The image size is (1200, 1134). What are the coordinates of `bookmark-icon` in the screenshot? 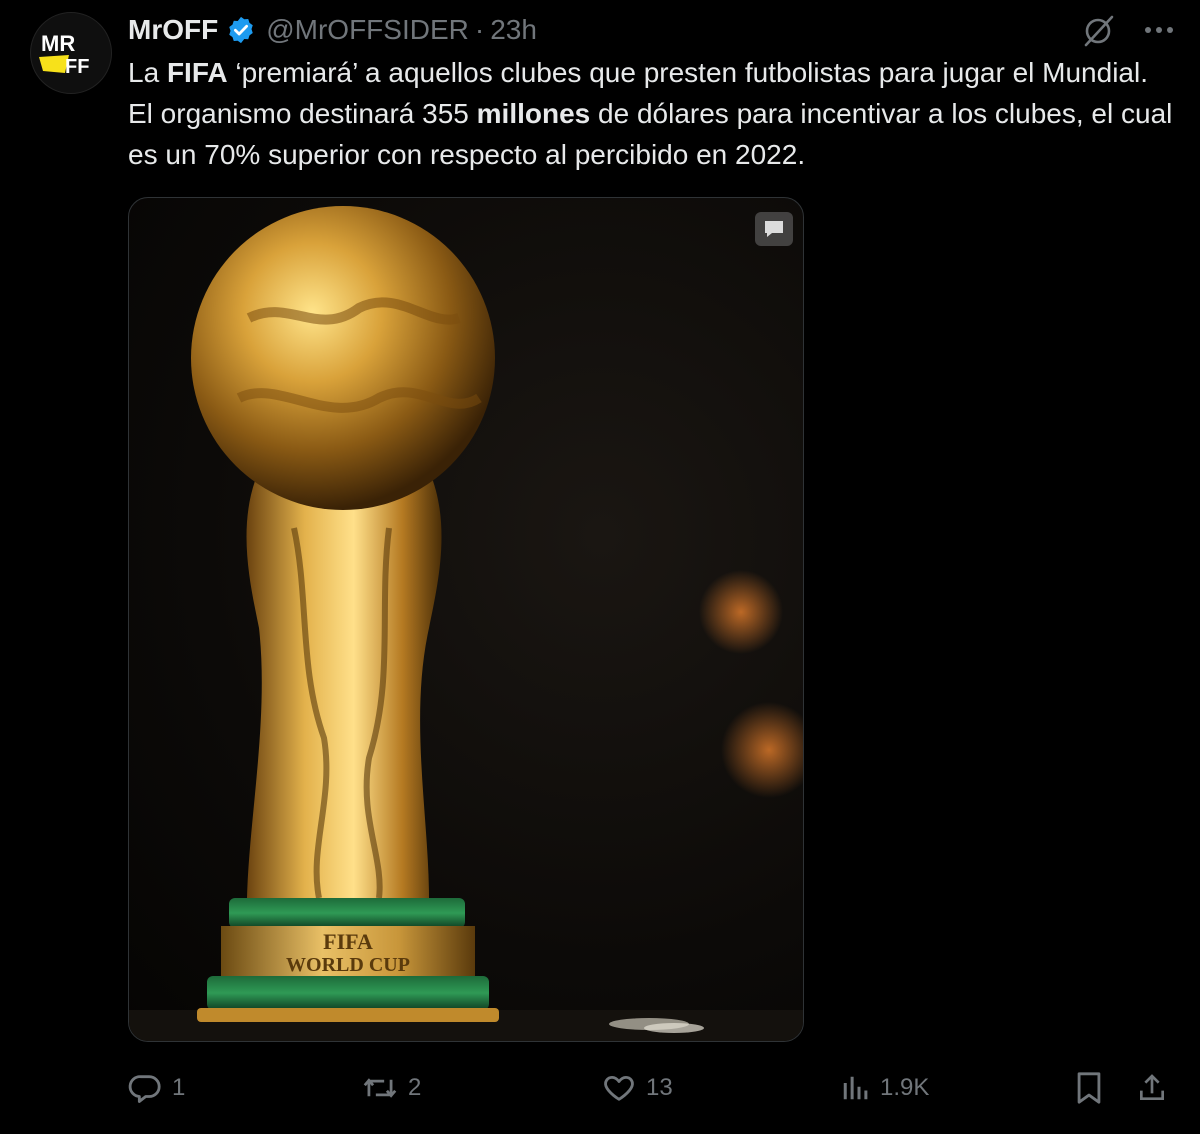 It's located at (1089, 1088).